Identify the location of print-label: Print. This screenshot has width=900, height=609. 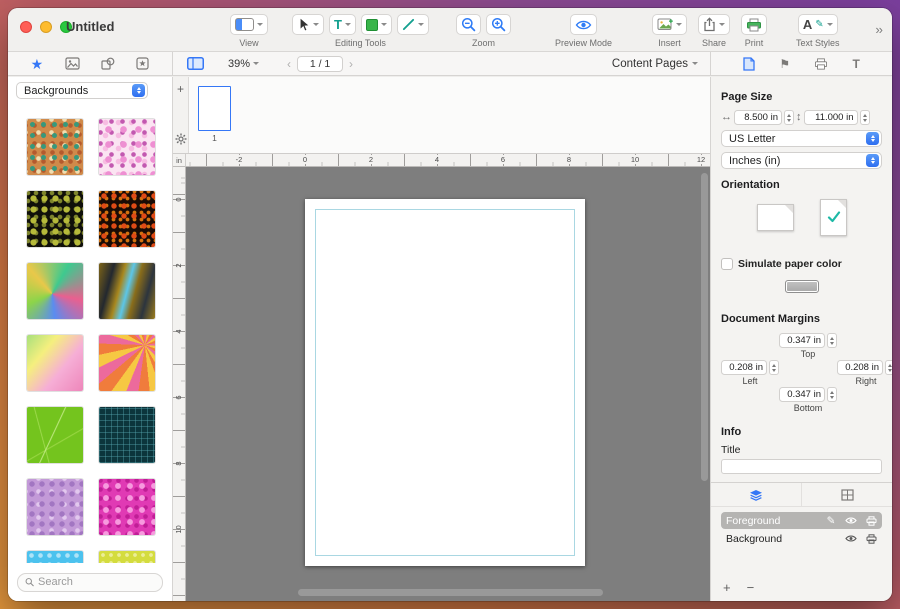
(754, 43).